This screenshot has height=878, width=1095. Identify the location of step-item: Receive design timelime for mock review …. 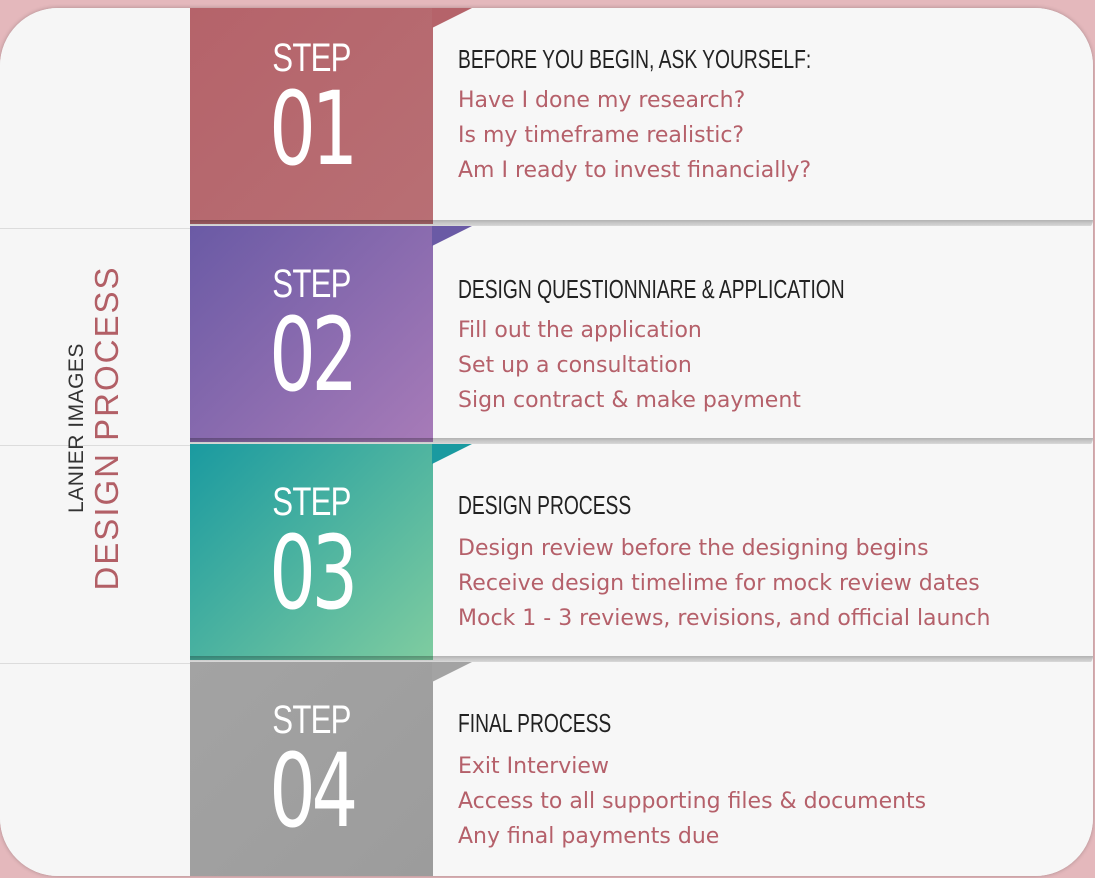
(719, 583).